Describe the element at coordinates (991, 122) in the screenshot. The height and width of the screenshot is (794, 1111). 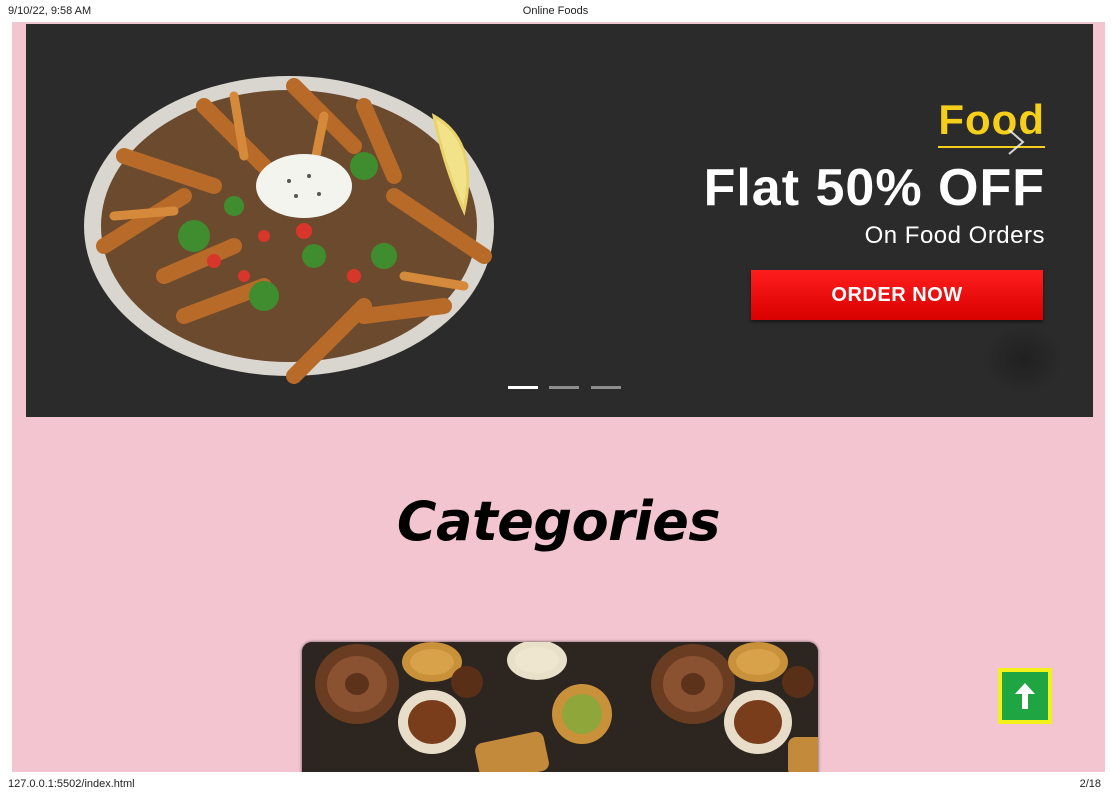
I see `promo-kicker: Food` at that location.